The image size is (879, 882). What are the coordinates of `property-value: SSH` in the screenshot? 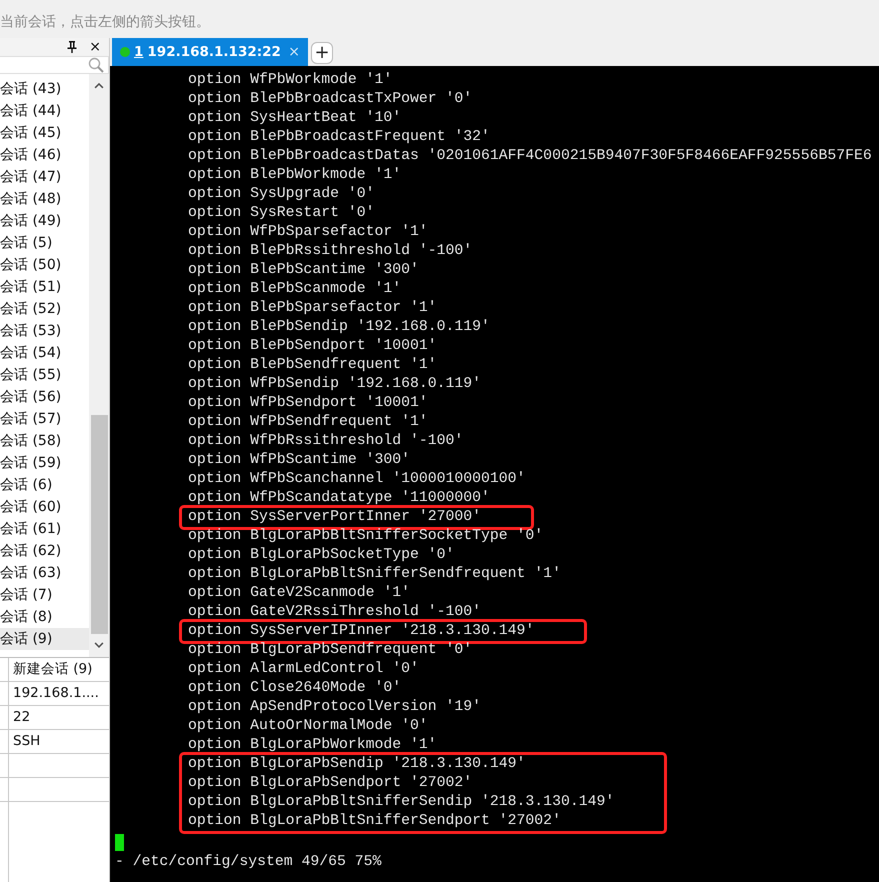 It's located at (26, 741).